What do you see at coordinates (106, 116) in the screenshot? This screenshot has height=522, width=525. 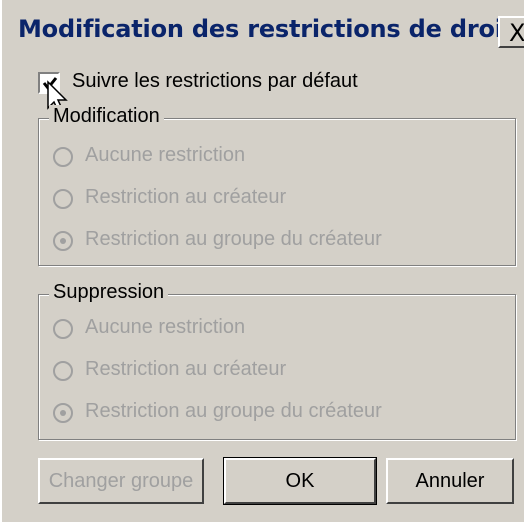 I see `modification-group-label: Modification` at bounding box center [106, 116].